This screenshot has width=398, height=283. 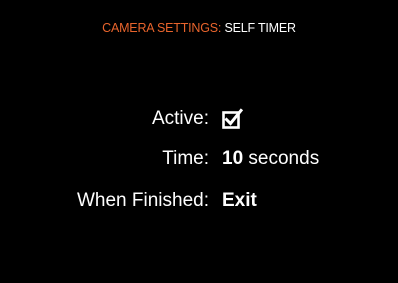 I want to click on time-setting-row: Time: 10 seconds, so click(x=199, y=163).